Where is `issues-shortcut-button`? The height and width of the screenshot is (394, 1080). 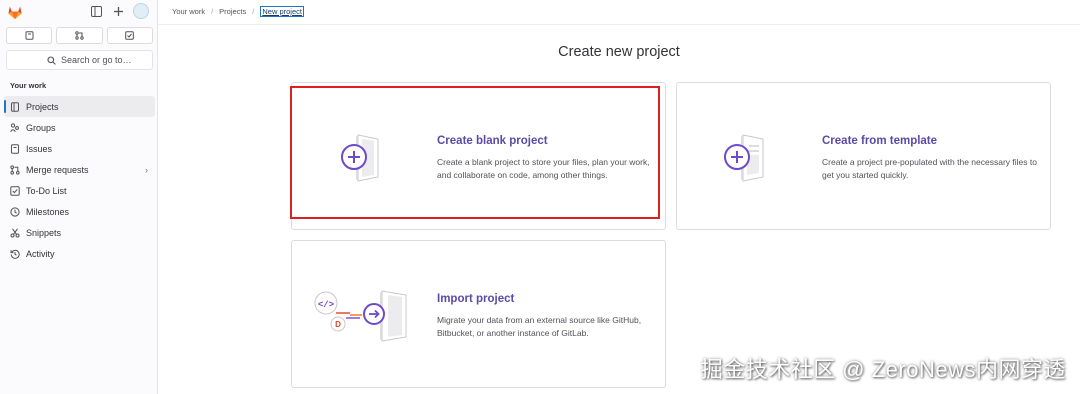 issues-shortcut-button is located at coordinates (29, 35).